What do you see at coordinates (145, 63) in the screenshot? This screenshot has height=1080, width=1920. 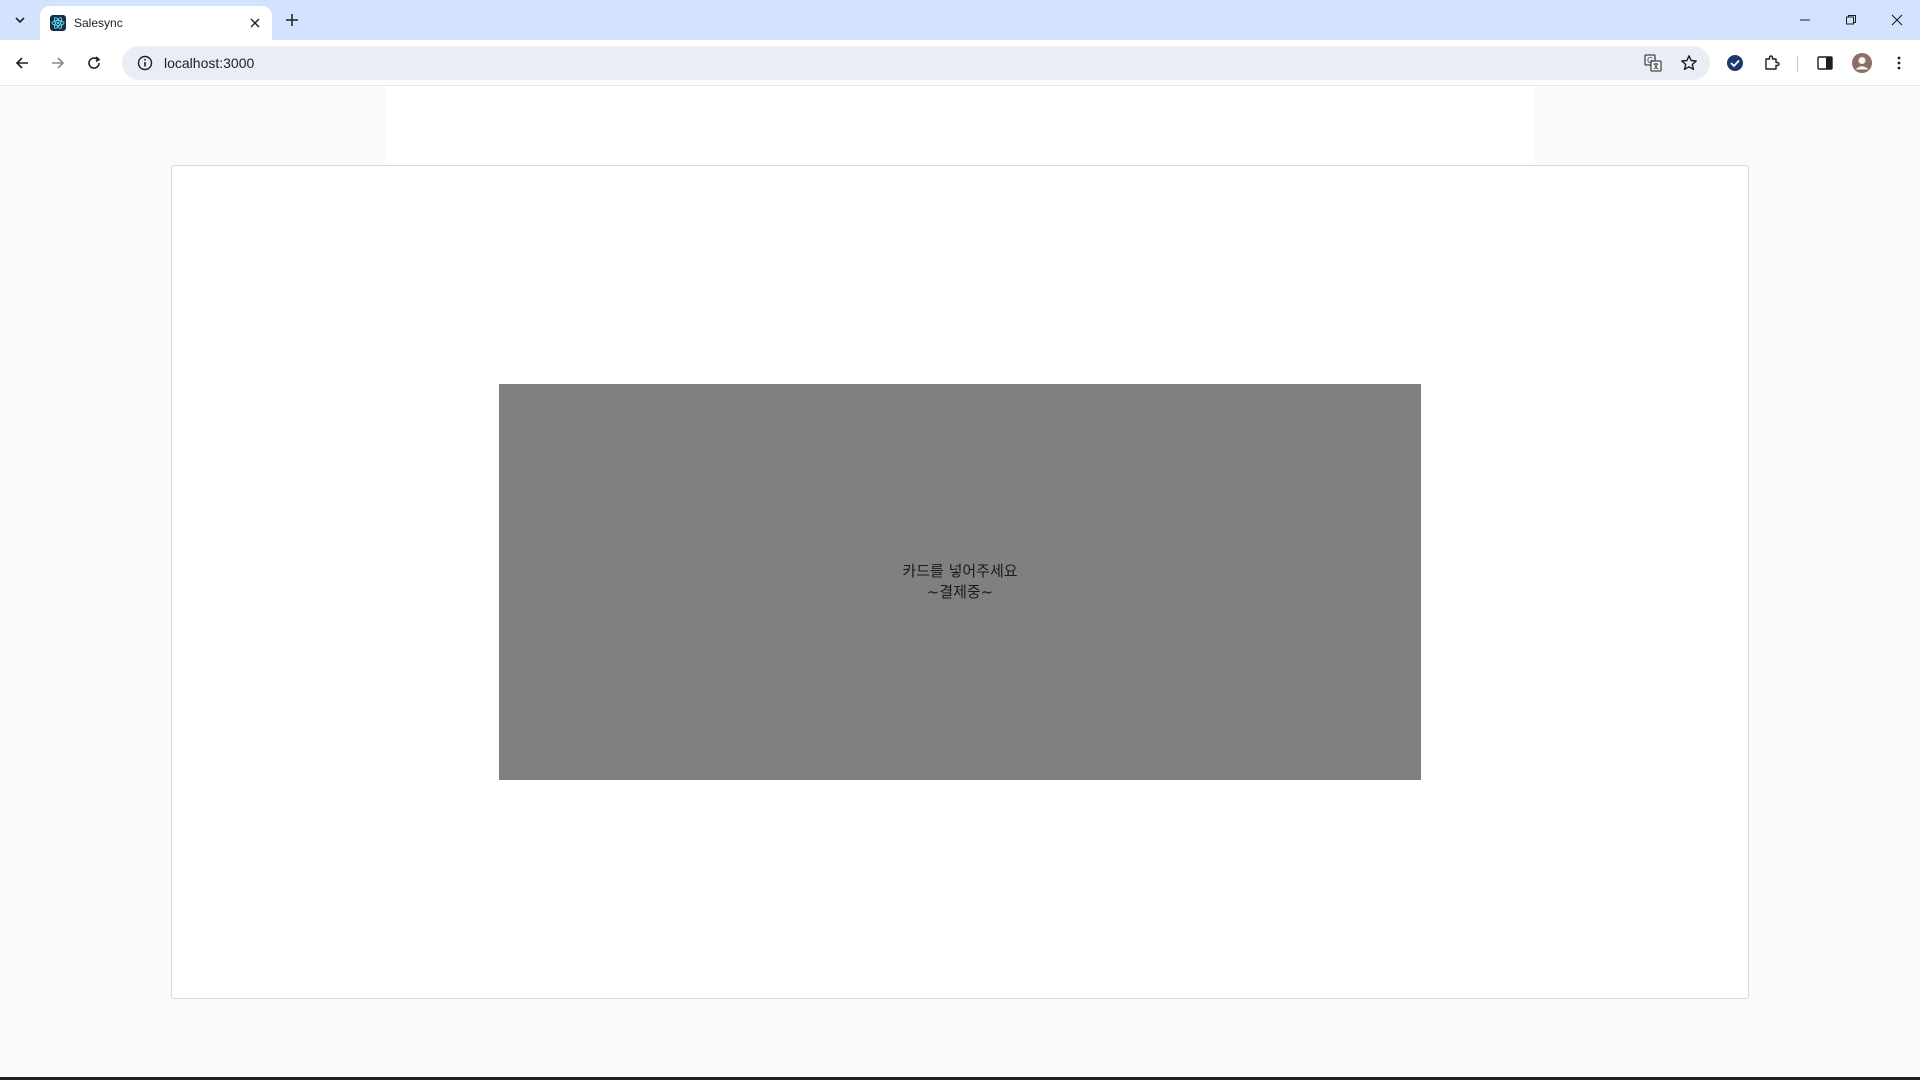 I see `site-info-icon` at bounding box center [145, 63].